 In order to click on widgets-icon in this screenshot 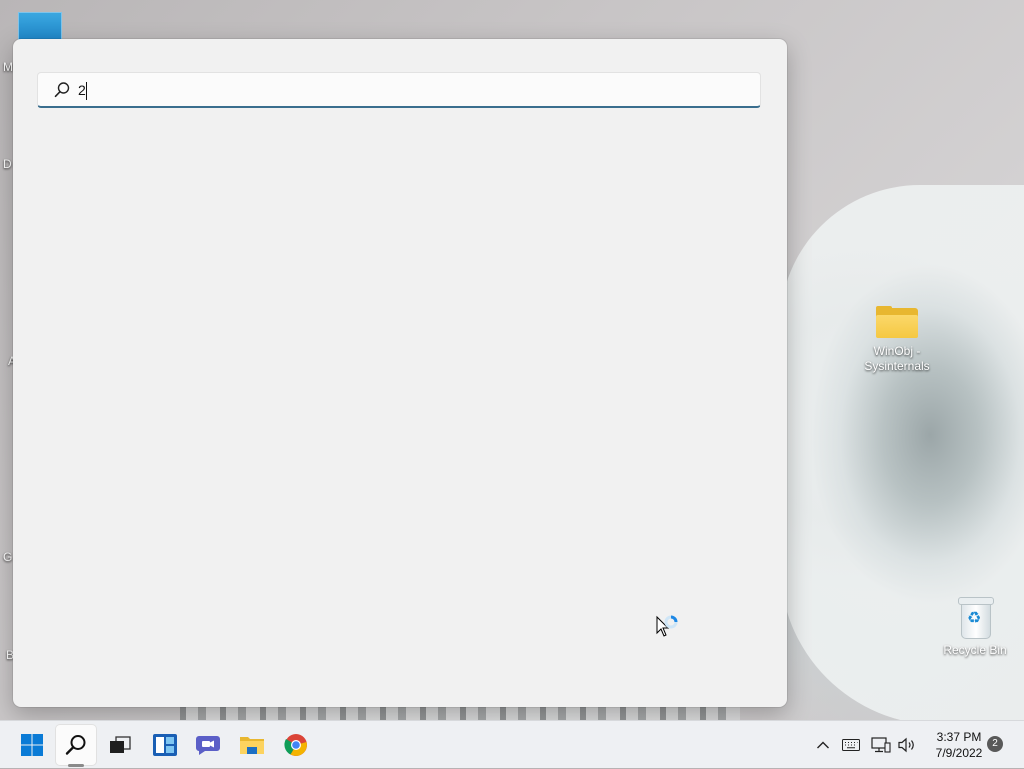, I will do `click(165, 745)`.